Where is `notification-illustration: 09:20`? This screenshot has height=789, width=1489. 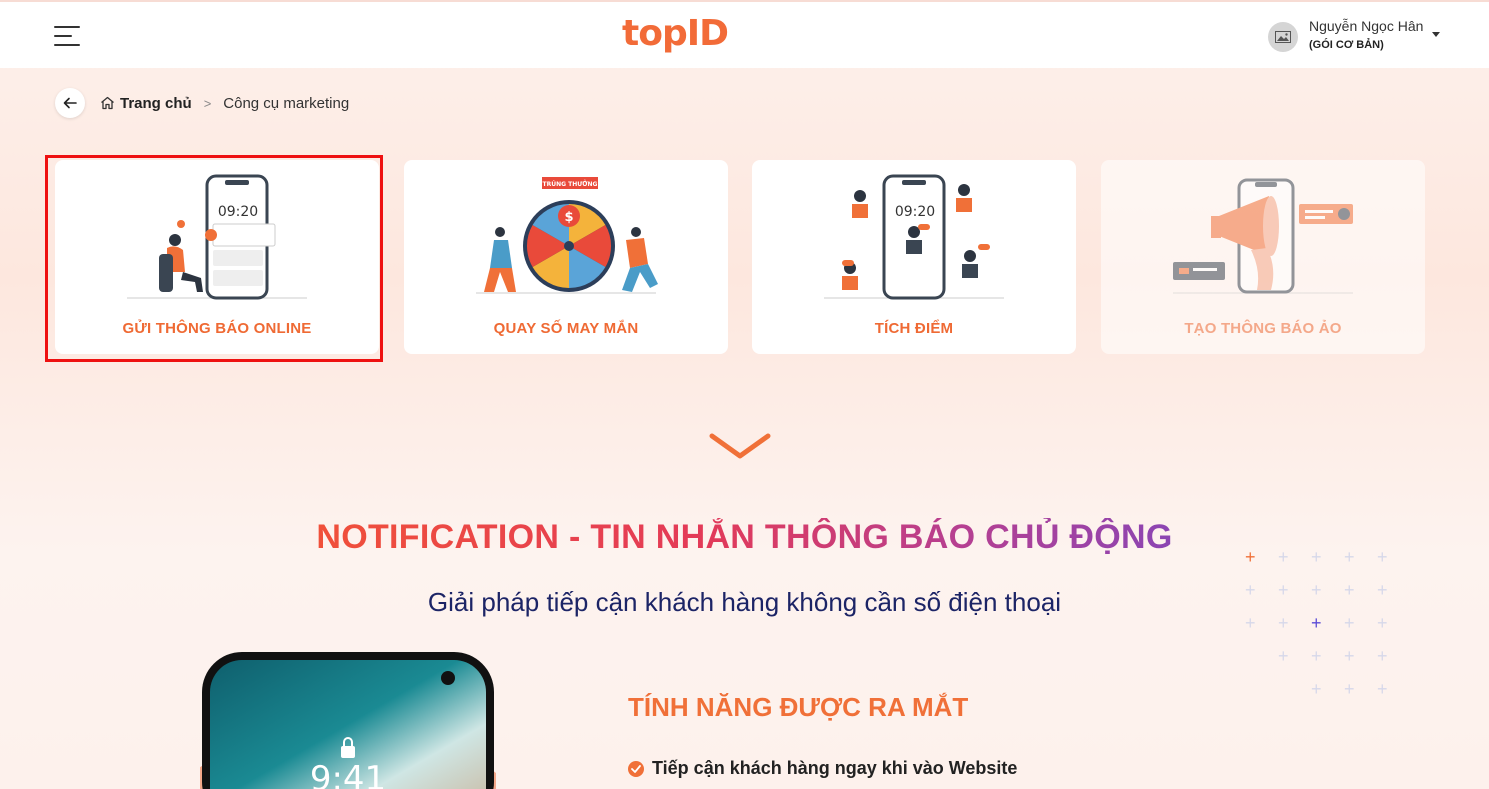 notification-illustration: 09:20 is located at coordinates (217, 237).